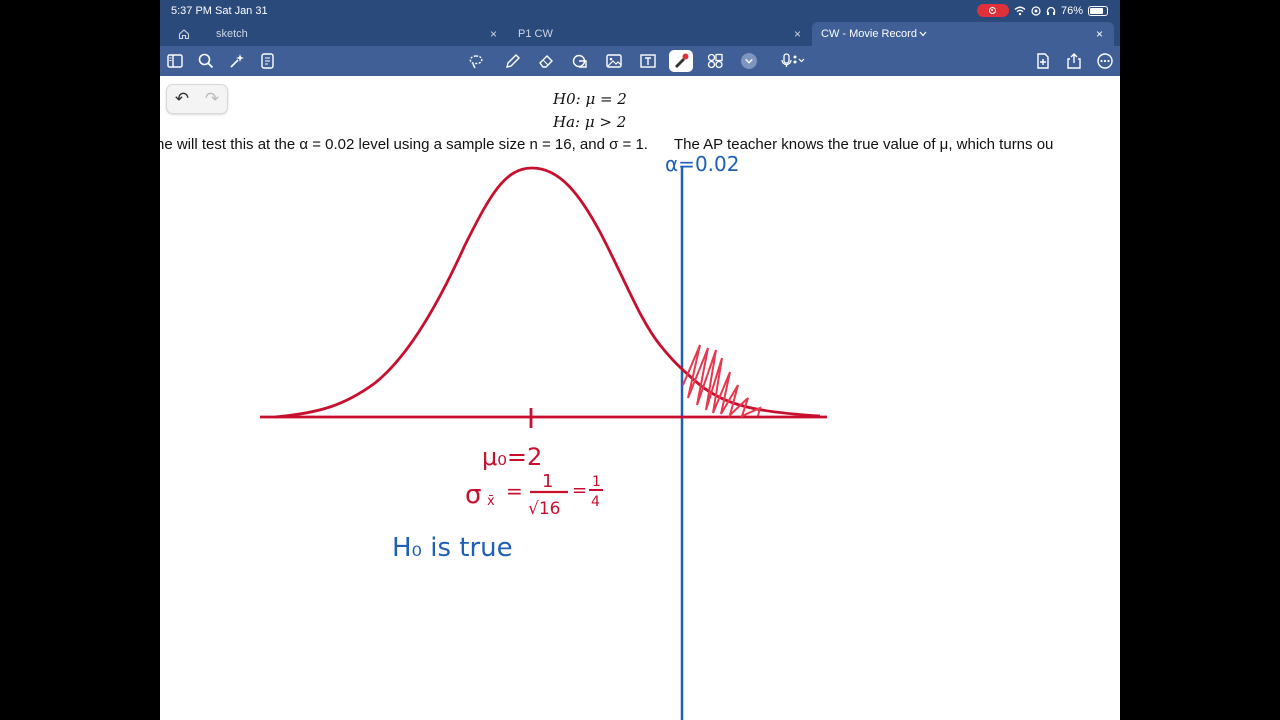 The image size is (1280, 720). What do you see at coordinates (491, 501) in the screenshot?
I see `sigma-subscript: x̄` at bounding box center [491, 501].